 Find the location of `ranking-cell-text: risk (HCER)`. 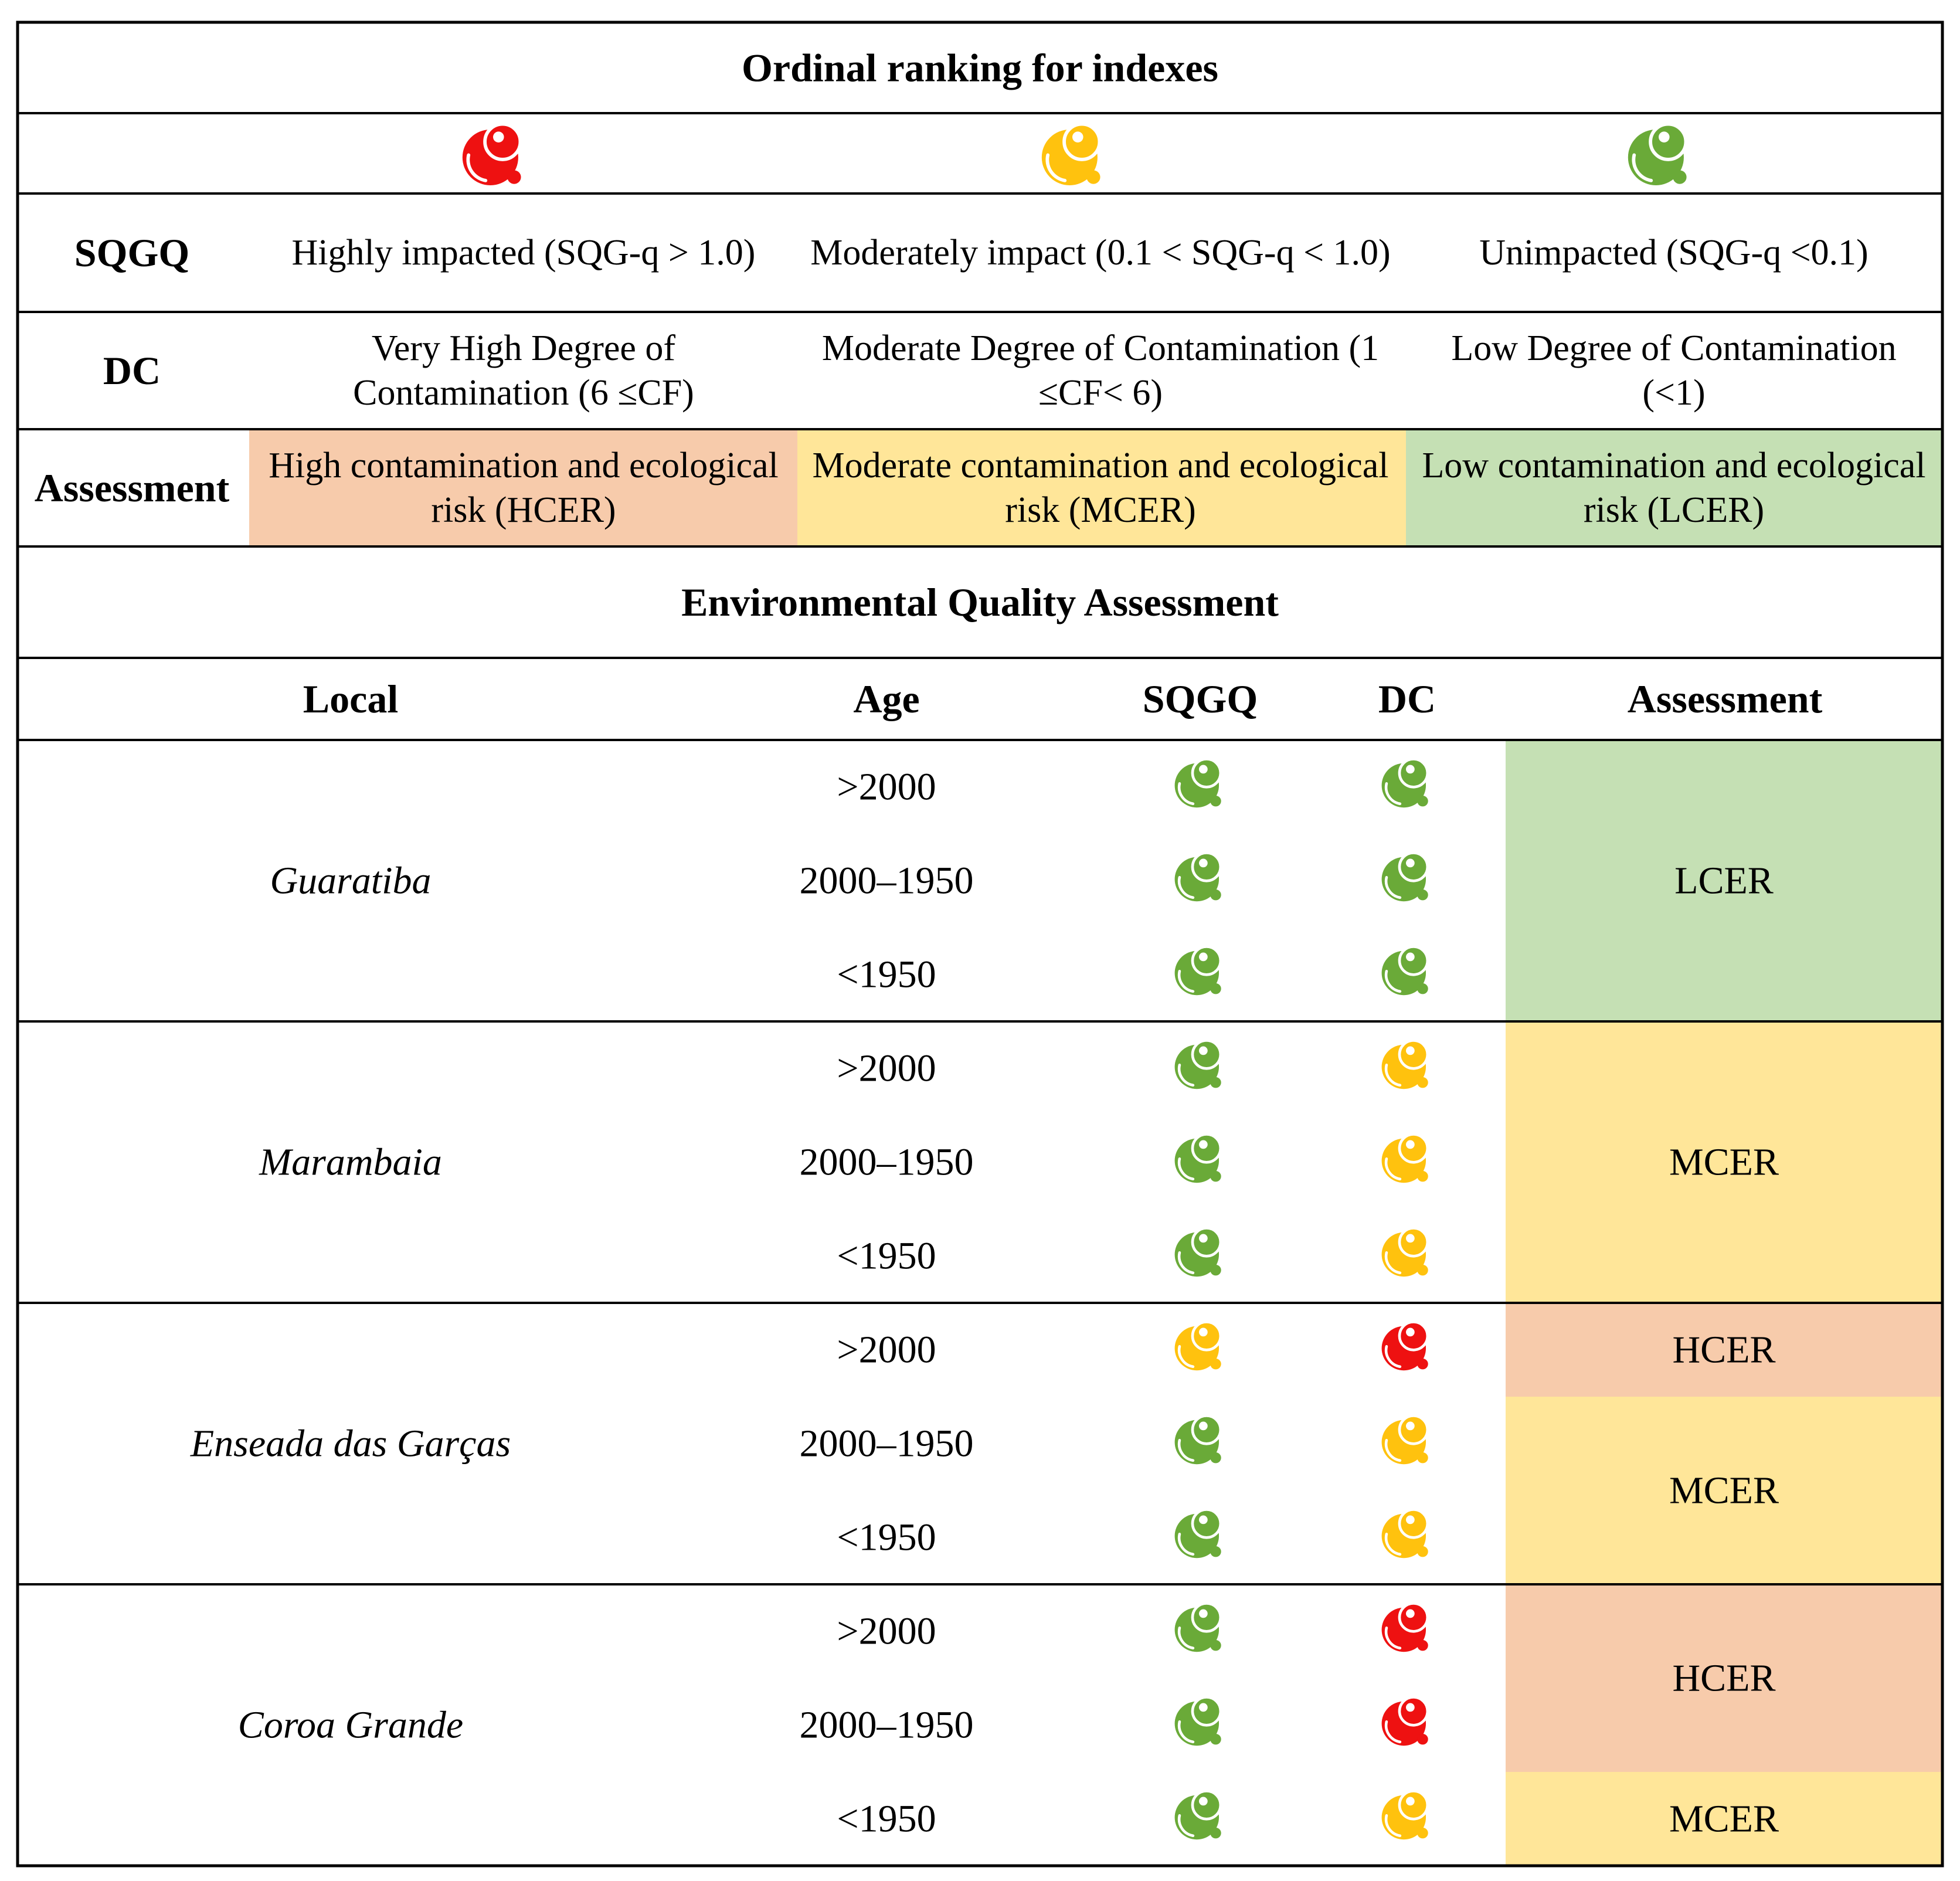

ranking-cell-text: risk (HCER) is located at coordinates (523, 510).